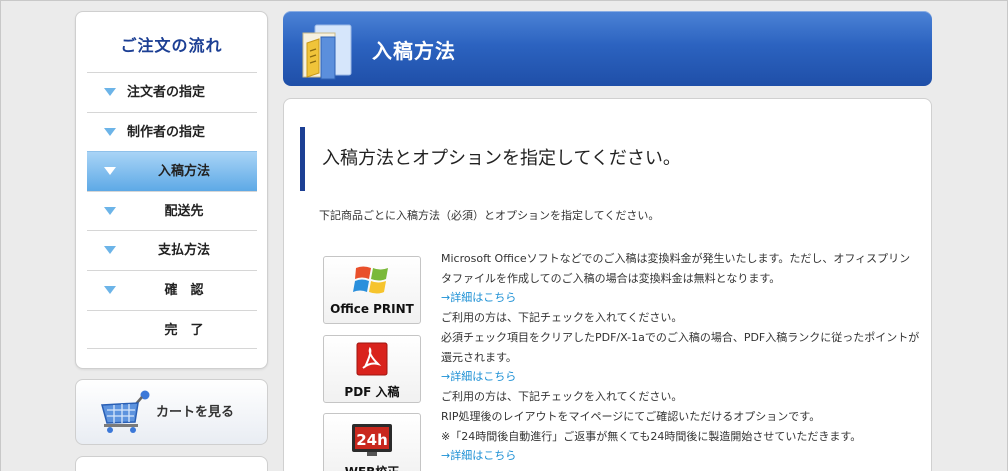 The height and width of the screenshot is (471, 1008). What do you see at coordinates (166, 132) in the screenshot?
I see `step-label: 制作者の指定` at bounding box center [166, 132].